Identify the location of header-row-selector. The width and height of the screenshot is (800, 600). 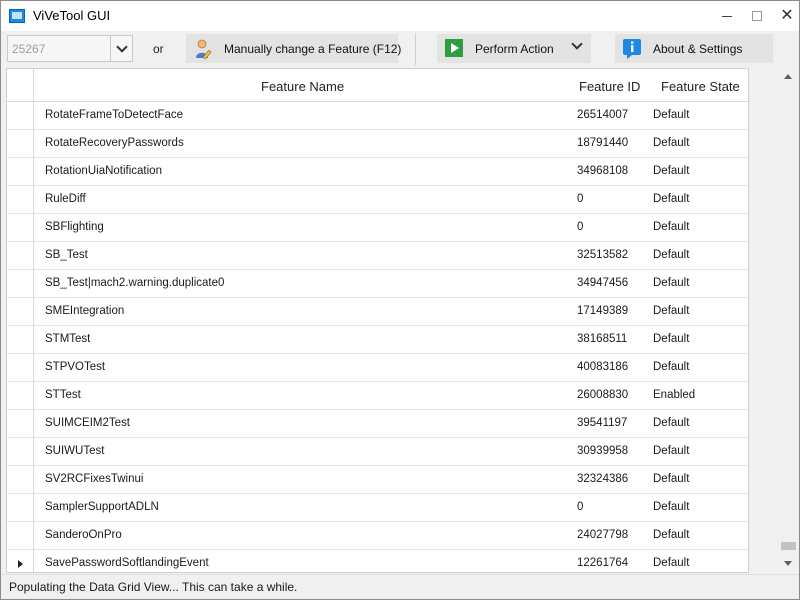
(20, 85).